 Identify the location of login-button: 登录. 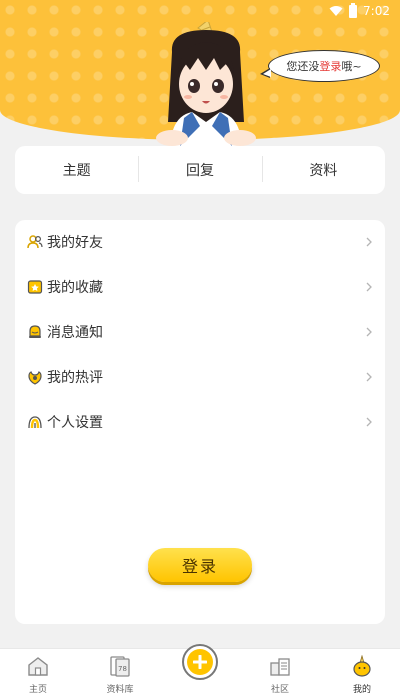
(200, 565).